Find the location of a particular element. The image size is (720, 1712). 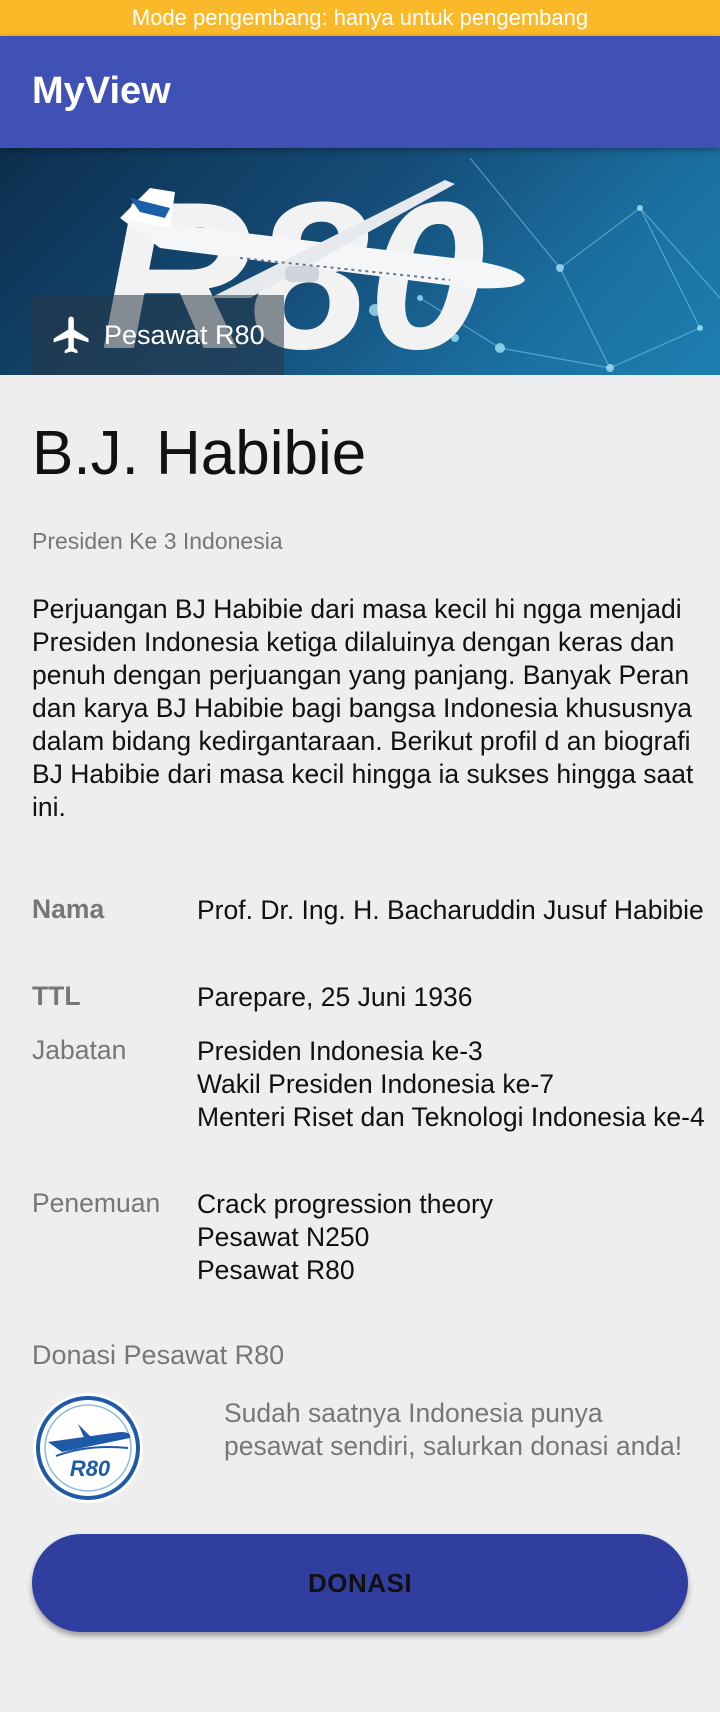

hero-label: Pesawat R80 is located at coordinates (158, 335).